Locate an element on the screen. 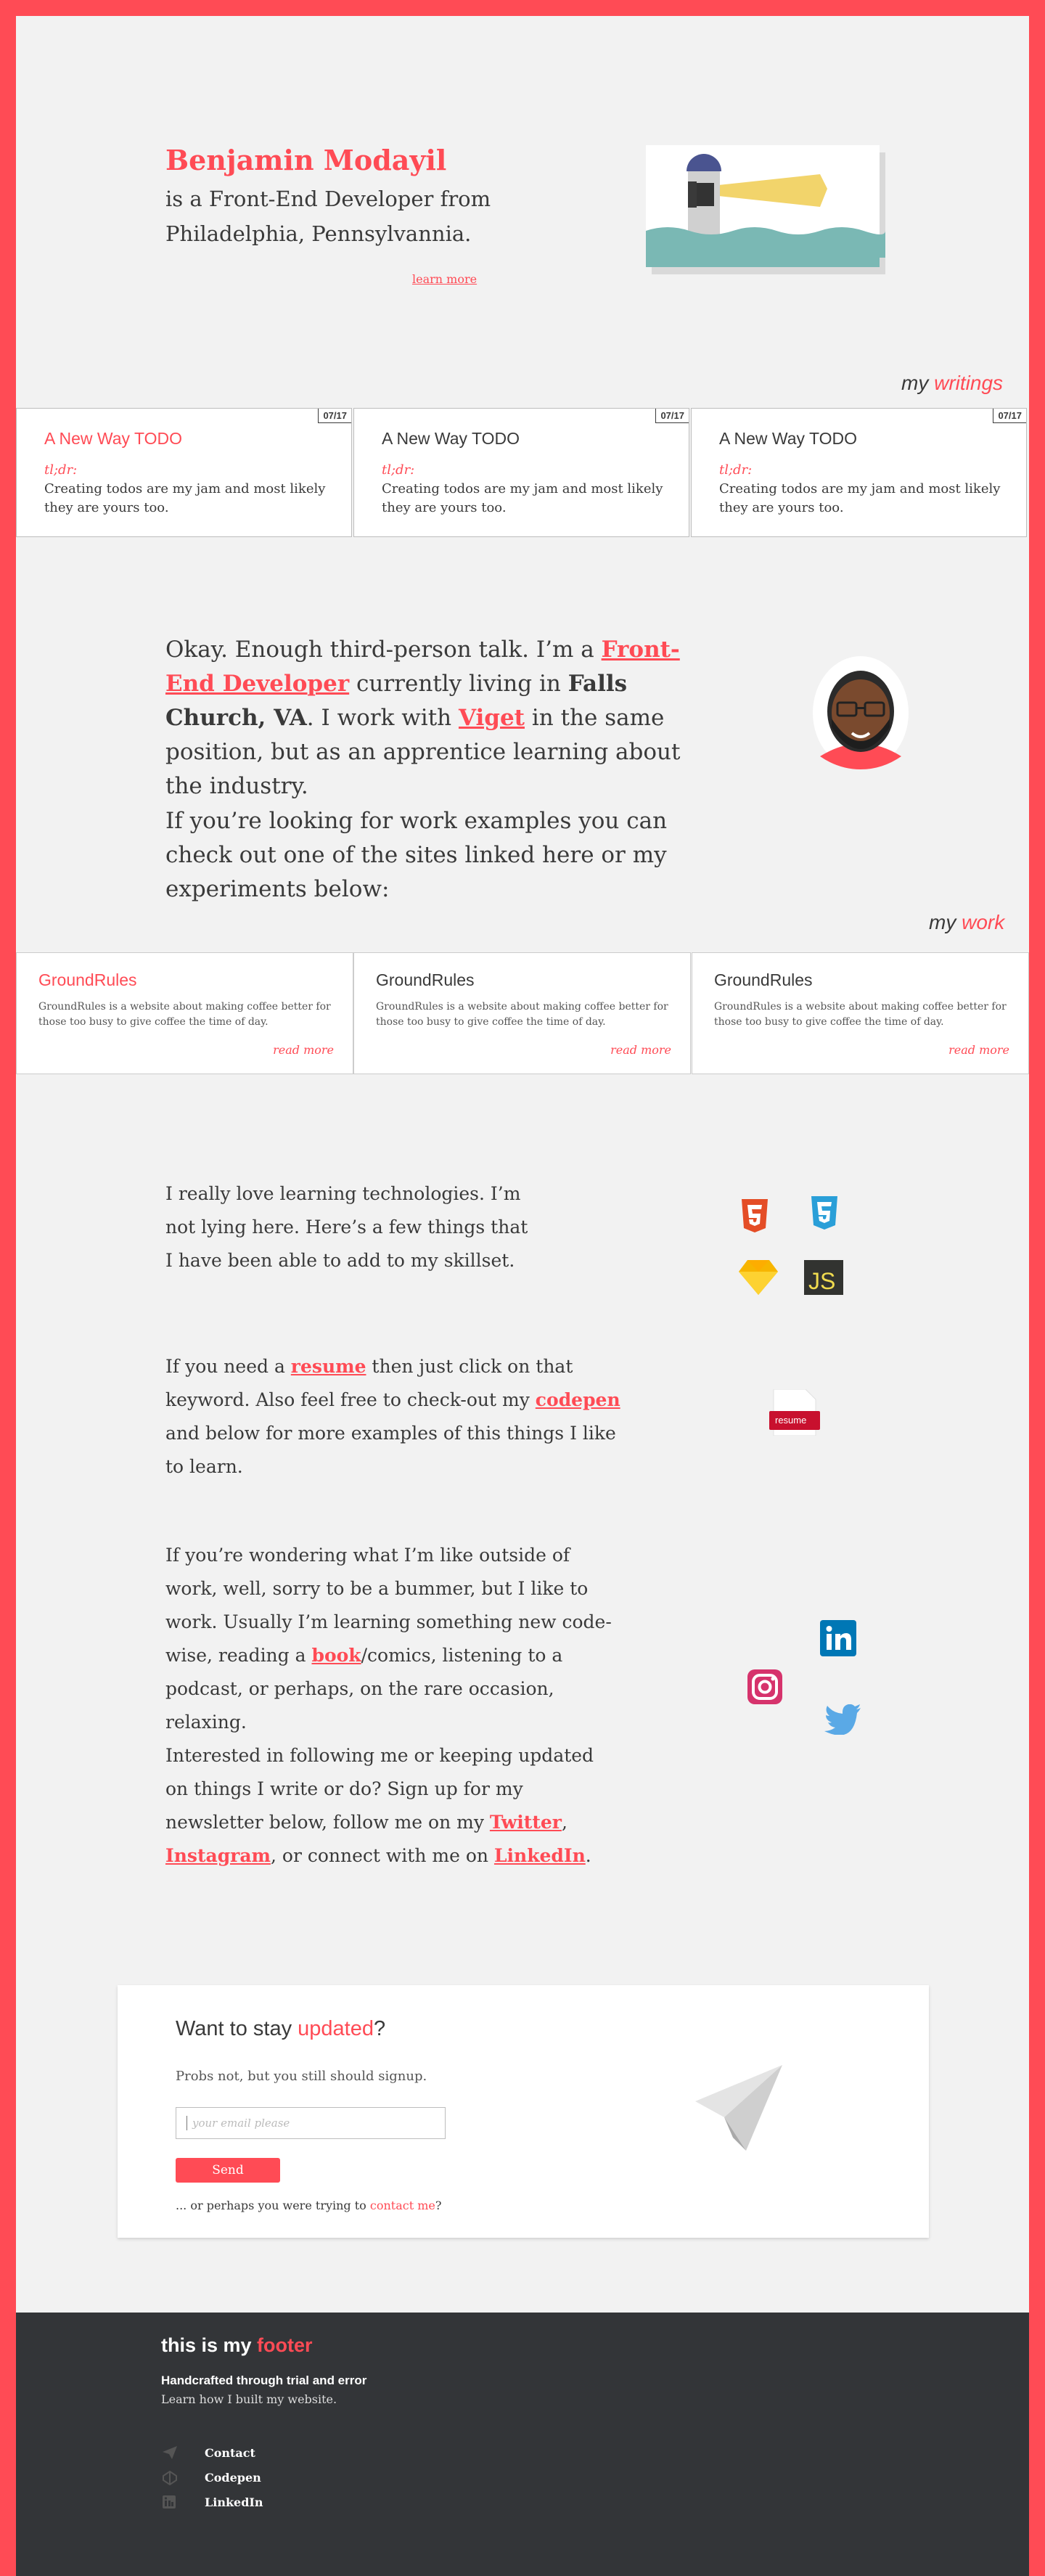 The width and height of the screenshot is (1045, 2576). work-heading: my work is located at coordinates (966, 923).